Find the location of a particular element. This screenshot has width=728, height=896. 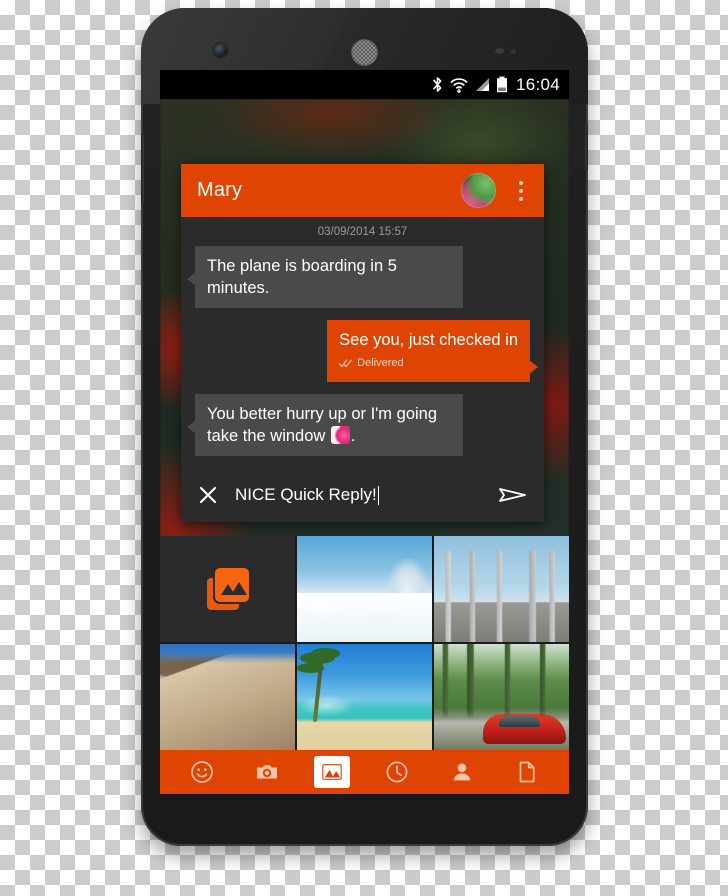

gallery-icon-front is located at coordinates (231, 585).